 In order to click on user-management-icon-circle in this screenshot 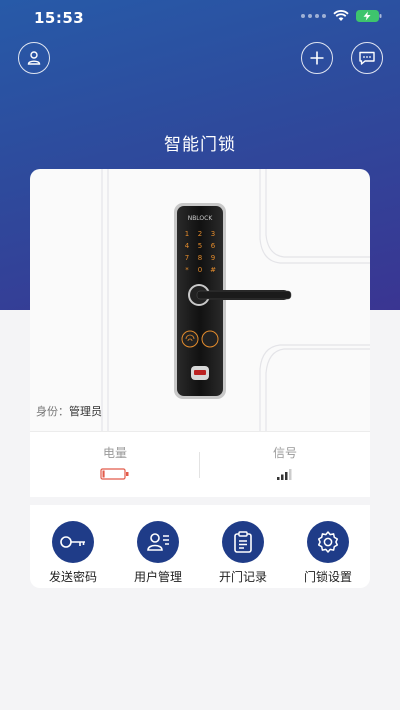, I will do `click(158, 542)`.